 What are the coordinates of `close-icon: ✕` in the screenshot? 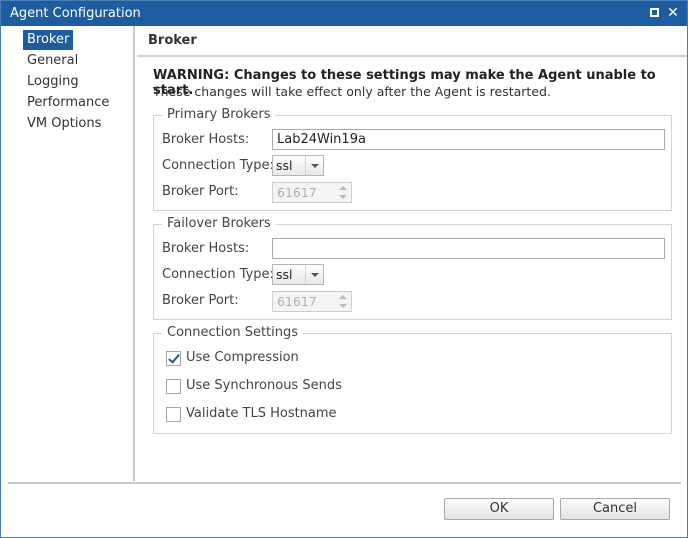 It's located at (673, 13).